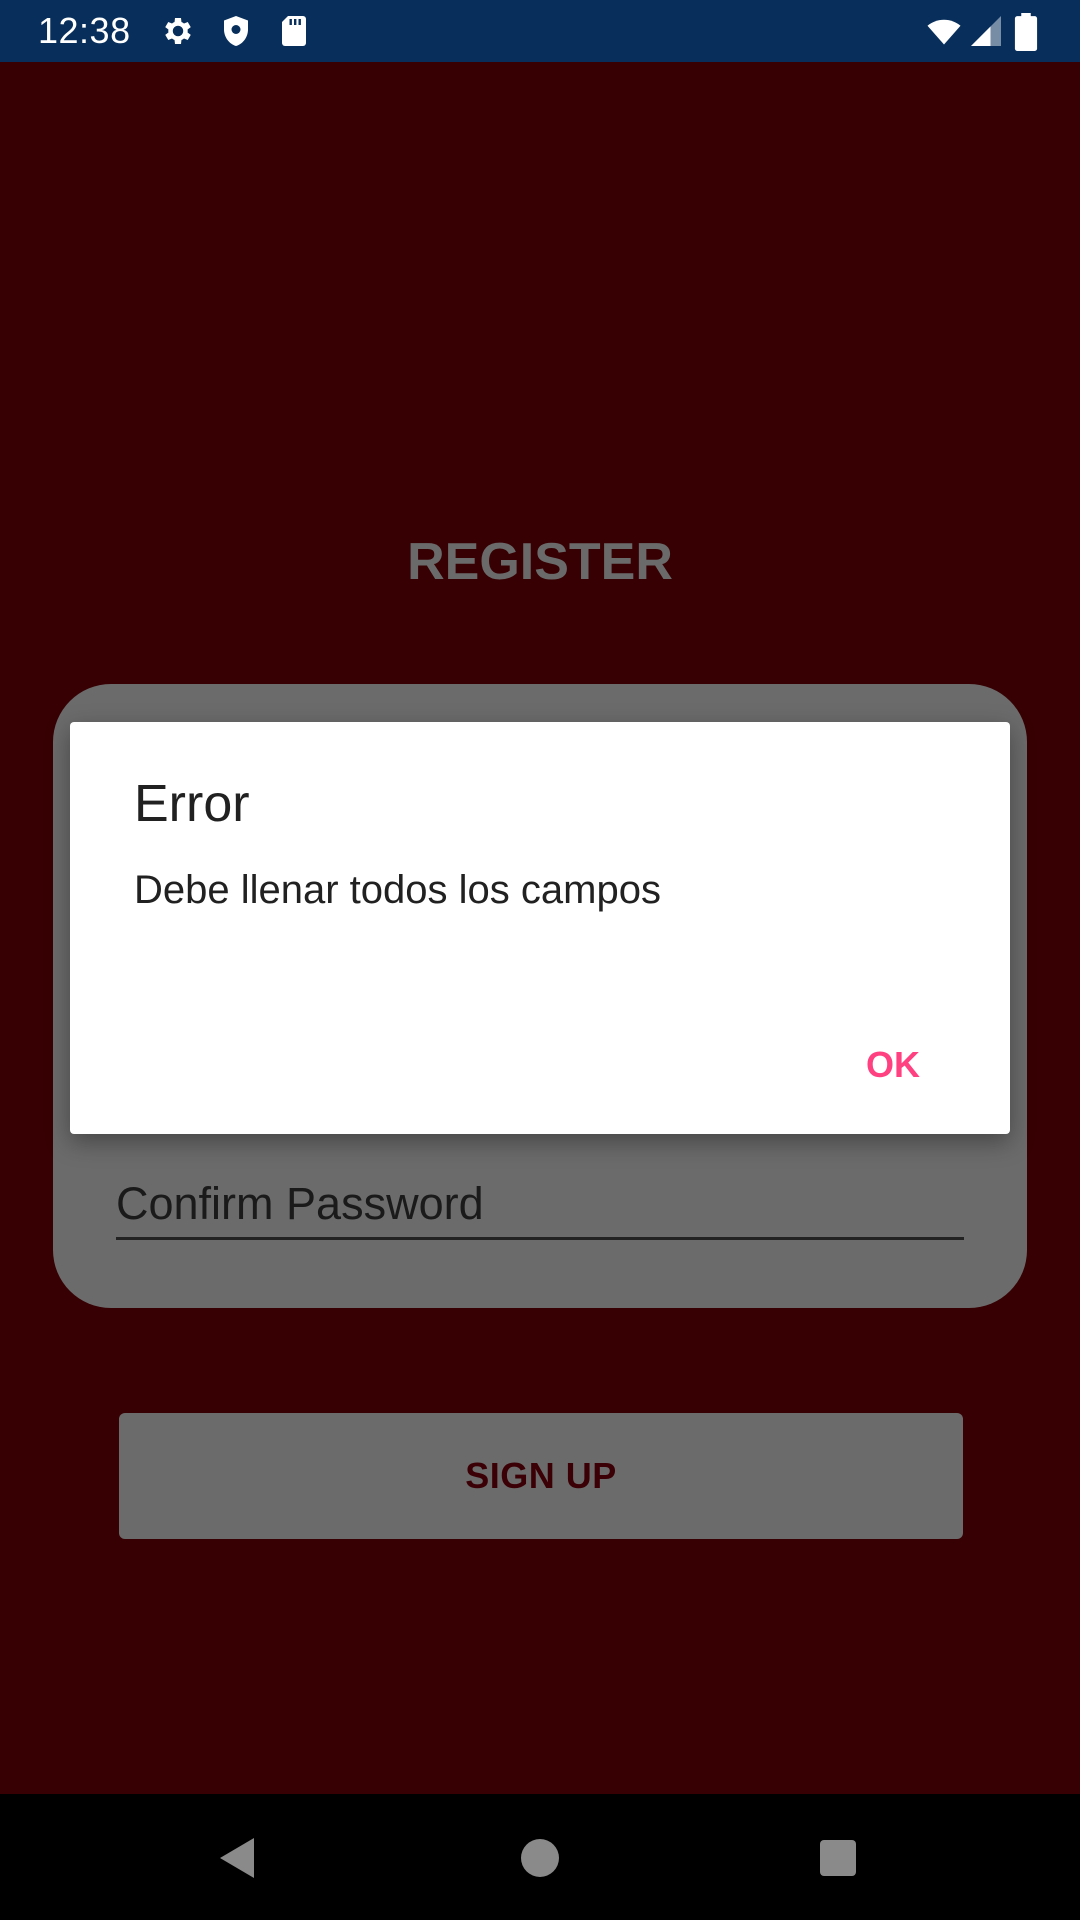  I want to click on dialog-message: Debe llenar todos los campos, so click(397, 890).